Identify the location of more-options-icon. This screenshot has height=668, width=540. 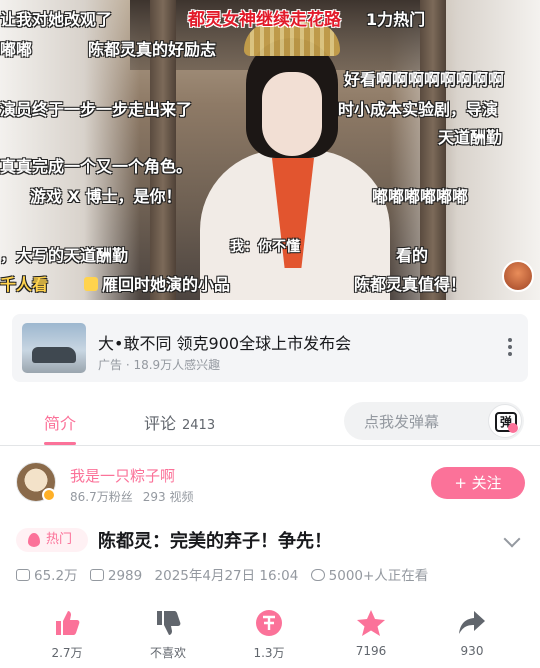
(511, 348).